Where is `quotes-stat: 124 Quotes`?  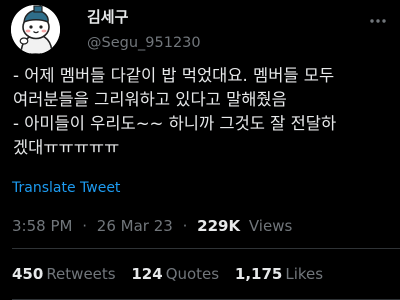
quotes-stat: 124 Quotes is located at coordinates (175, 274).